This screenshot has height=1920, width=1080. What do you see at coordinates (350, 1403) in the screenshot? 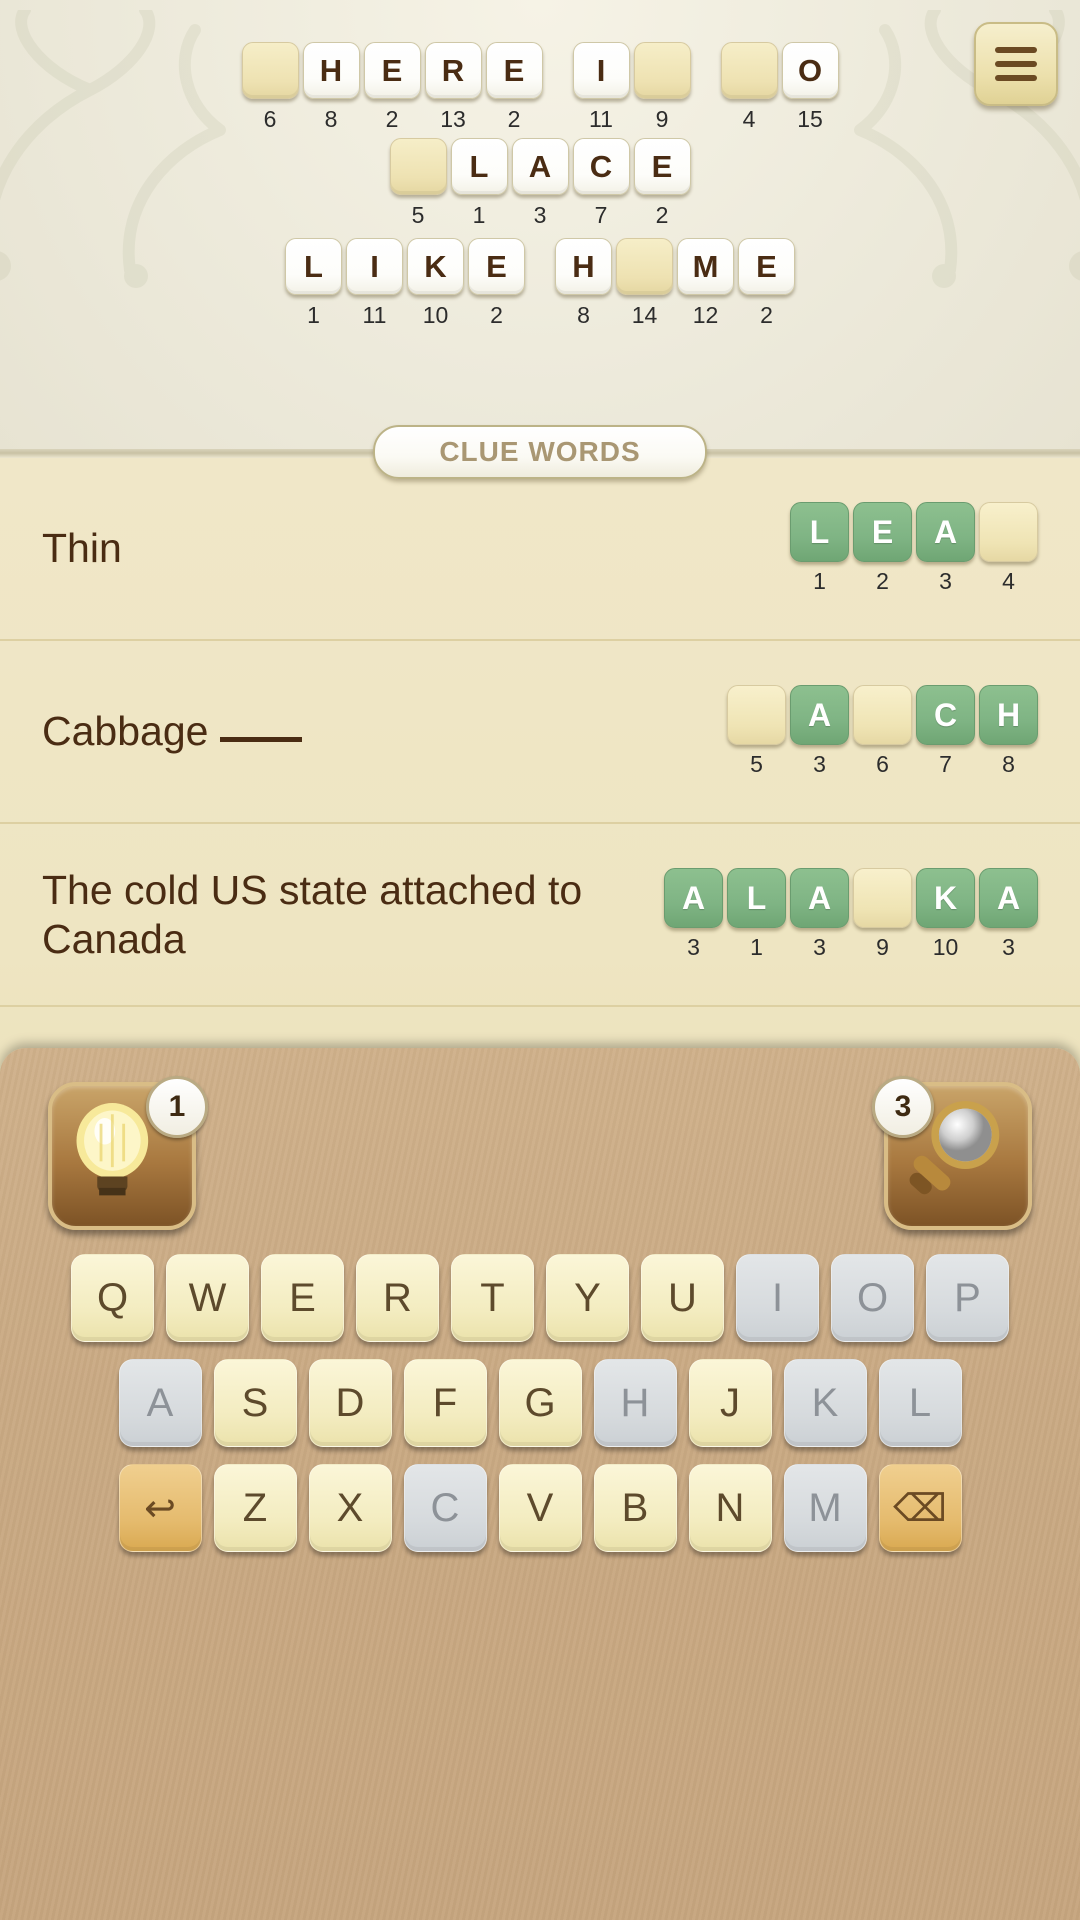
I see `key-d: D` at bounding box center [350, 1403].